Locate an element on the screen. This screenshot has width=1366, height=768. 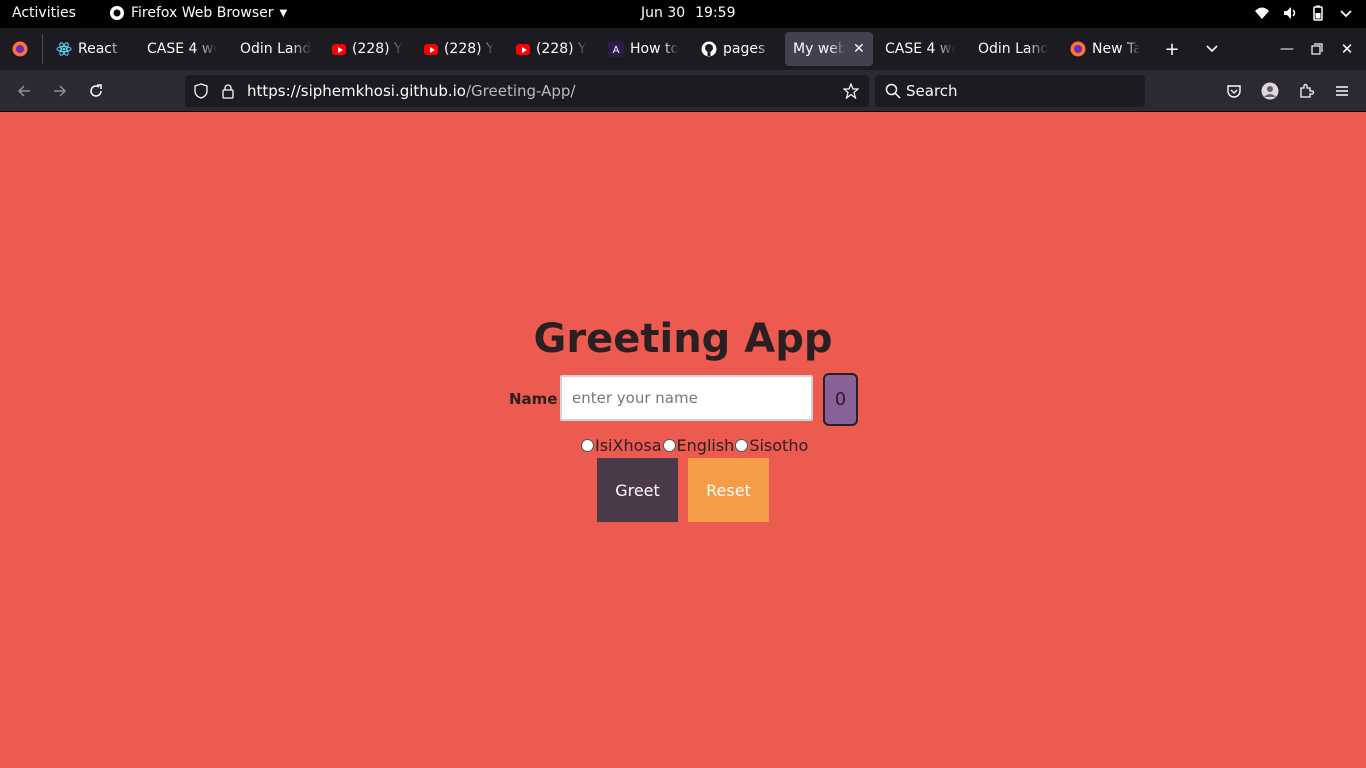
tab-odin-2: Odin Landi is located at coordinates (1013, 49).